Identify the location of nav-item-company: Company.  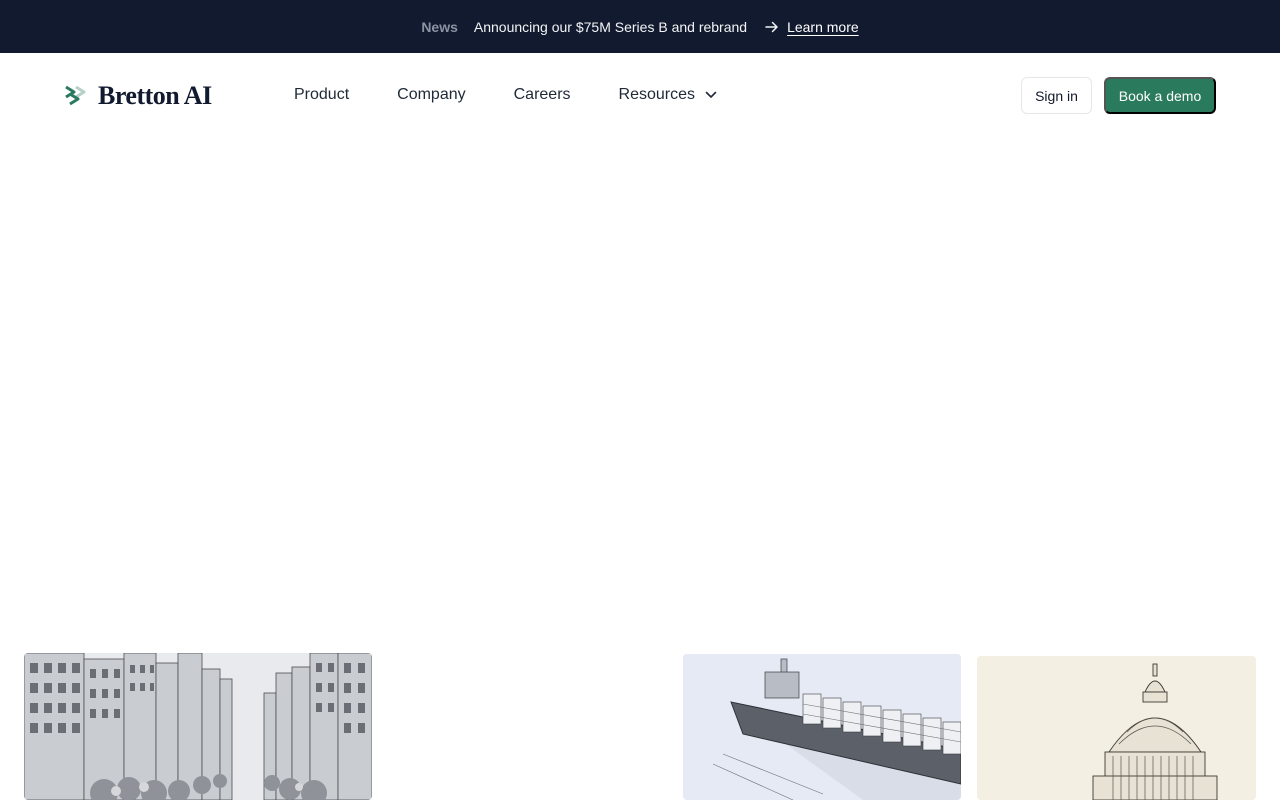
(431, 95).